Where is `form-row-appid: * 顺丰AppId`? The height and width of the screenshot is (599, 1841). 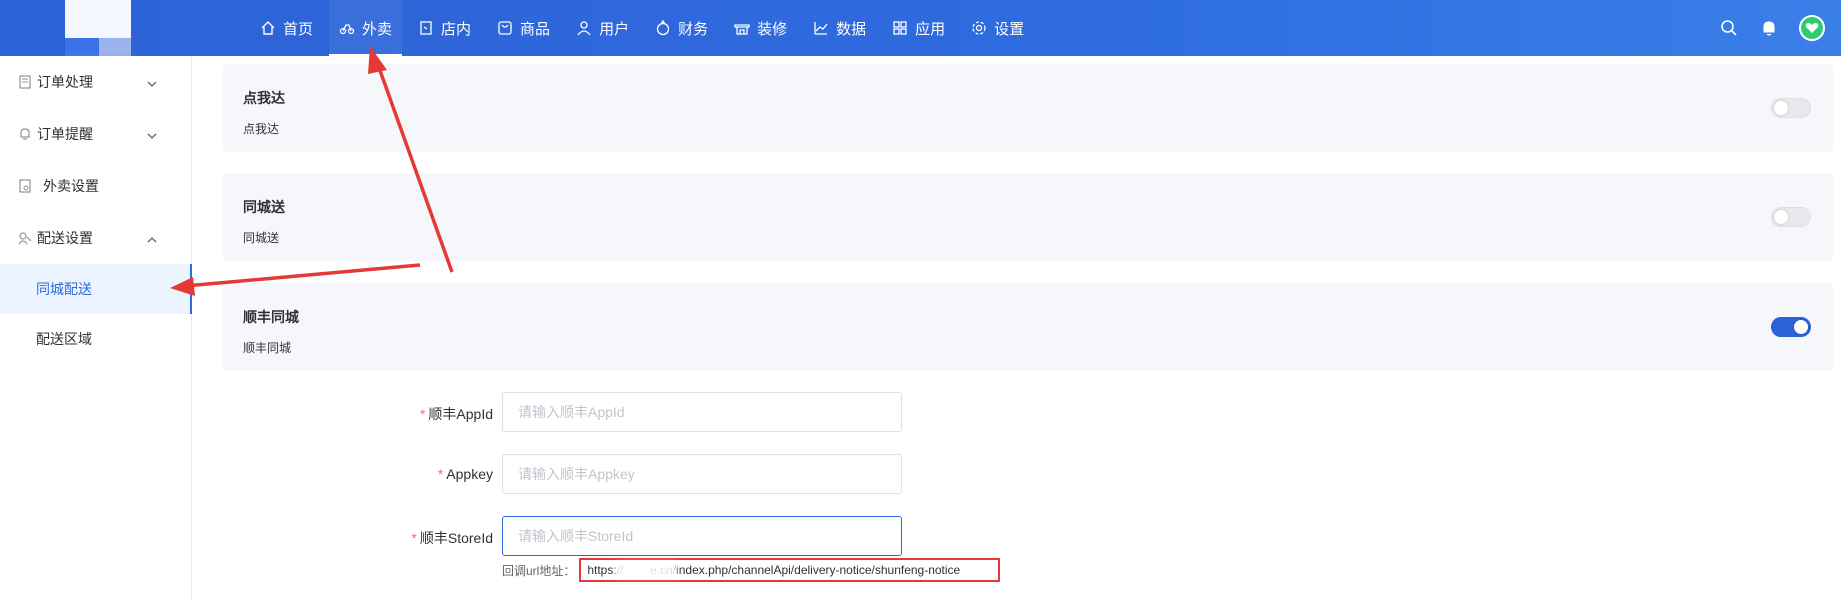
form-row-appid: * 顺丰AppId is located at coordinates (693, 412).